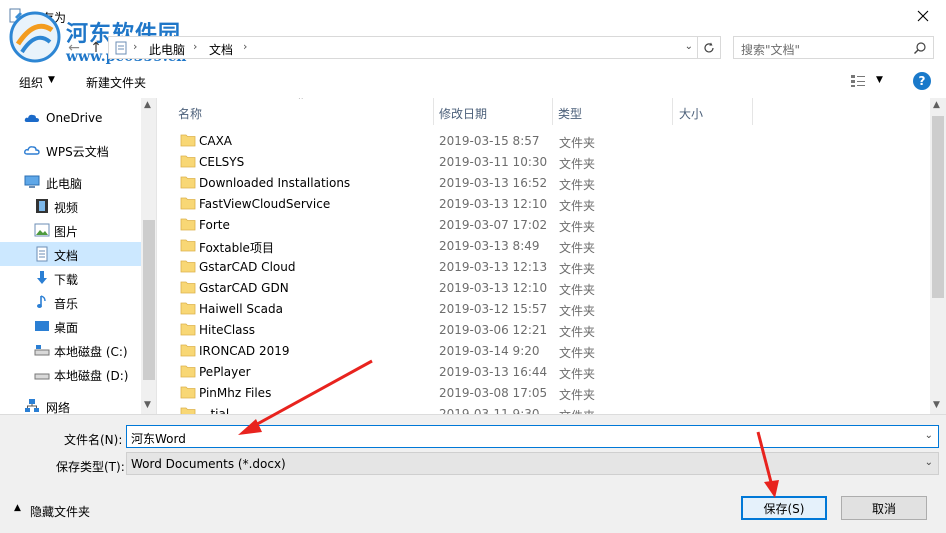 The image size is (946, 533). What do you see at coordinates (244, 288) in the screenshot?
I see `file-name: GstarCAD GDN` at bounding box center [244, 288].